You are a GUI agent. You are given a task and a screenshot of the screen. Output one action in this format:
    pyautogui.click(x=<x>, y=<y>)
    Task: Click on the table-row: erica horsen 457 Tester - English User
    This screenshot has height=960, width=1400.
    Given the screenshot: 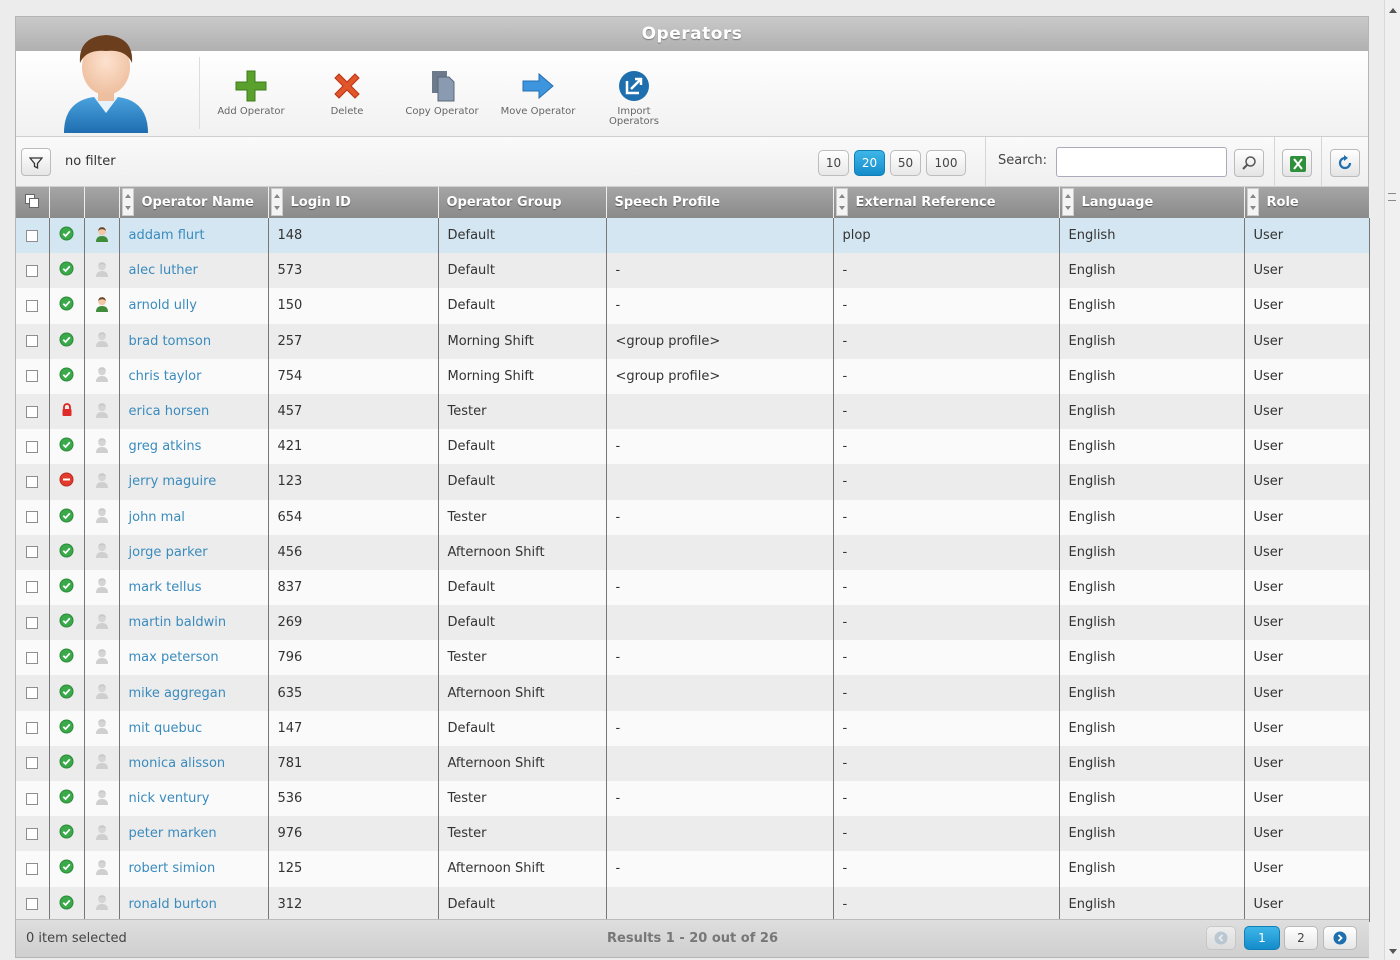 What is the action you would take?
    pyautogui.click(x=693, y=411)
    